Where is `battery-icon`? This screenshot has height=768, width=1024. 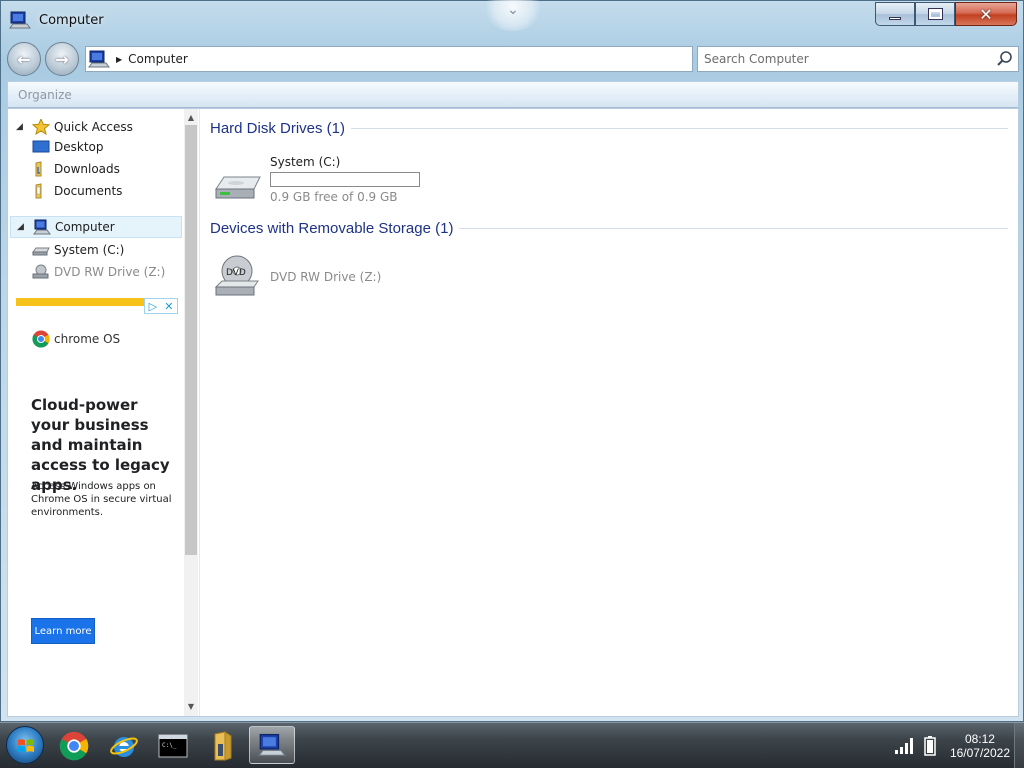
battery-icon is located at coordinates (930, 746).